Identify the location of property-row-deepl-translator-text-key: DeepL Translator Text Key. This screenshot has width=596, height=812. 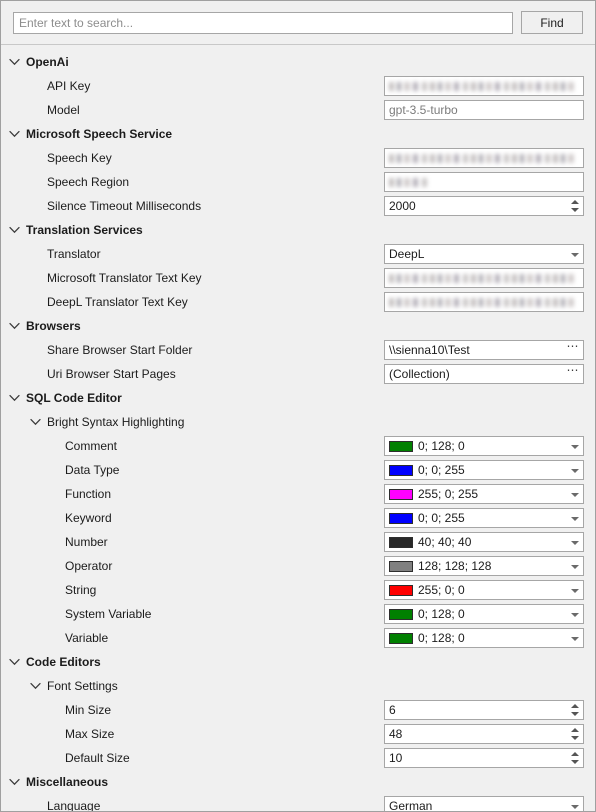
(298, 302).